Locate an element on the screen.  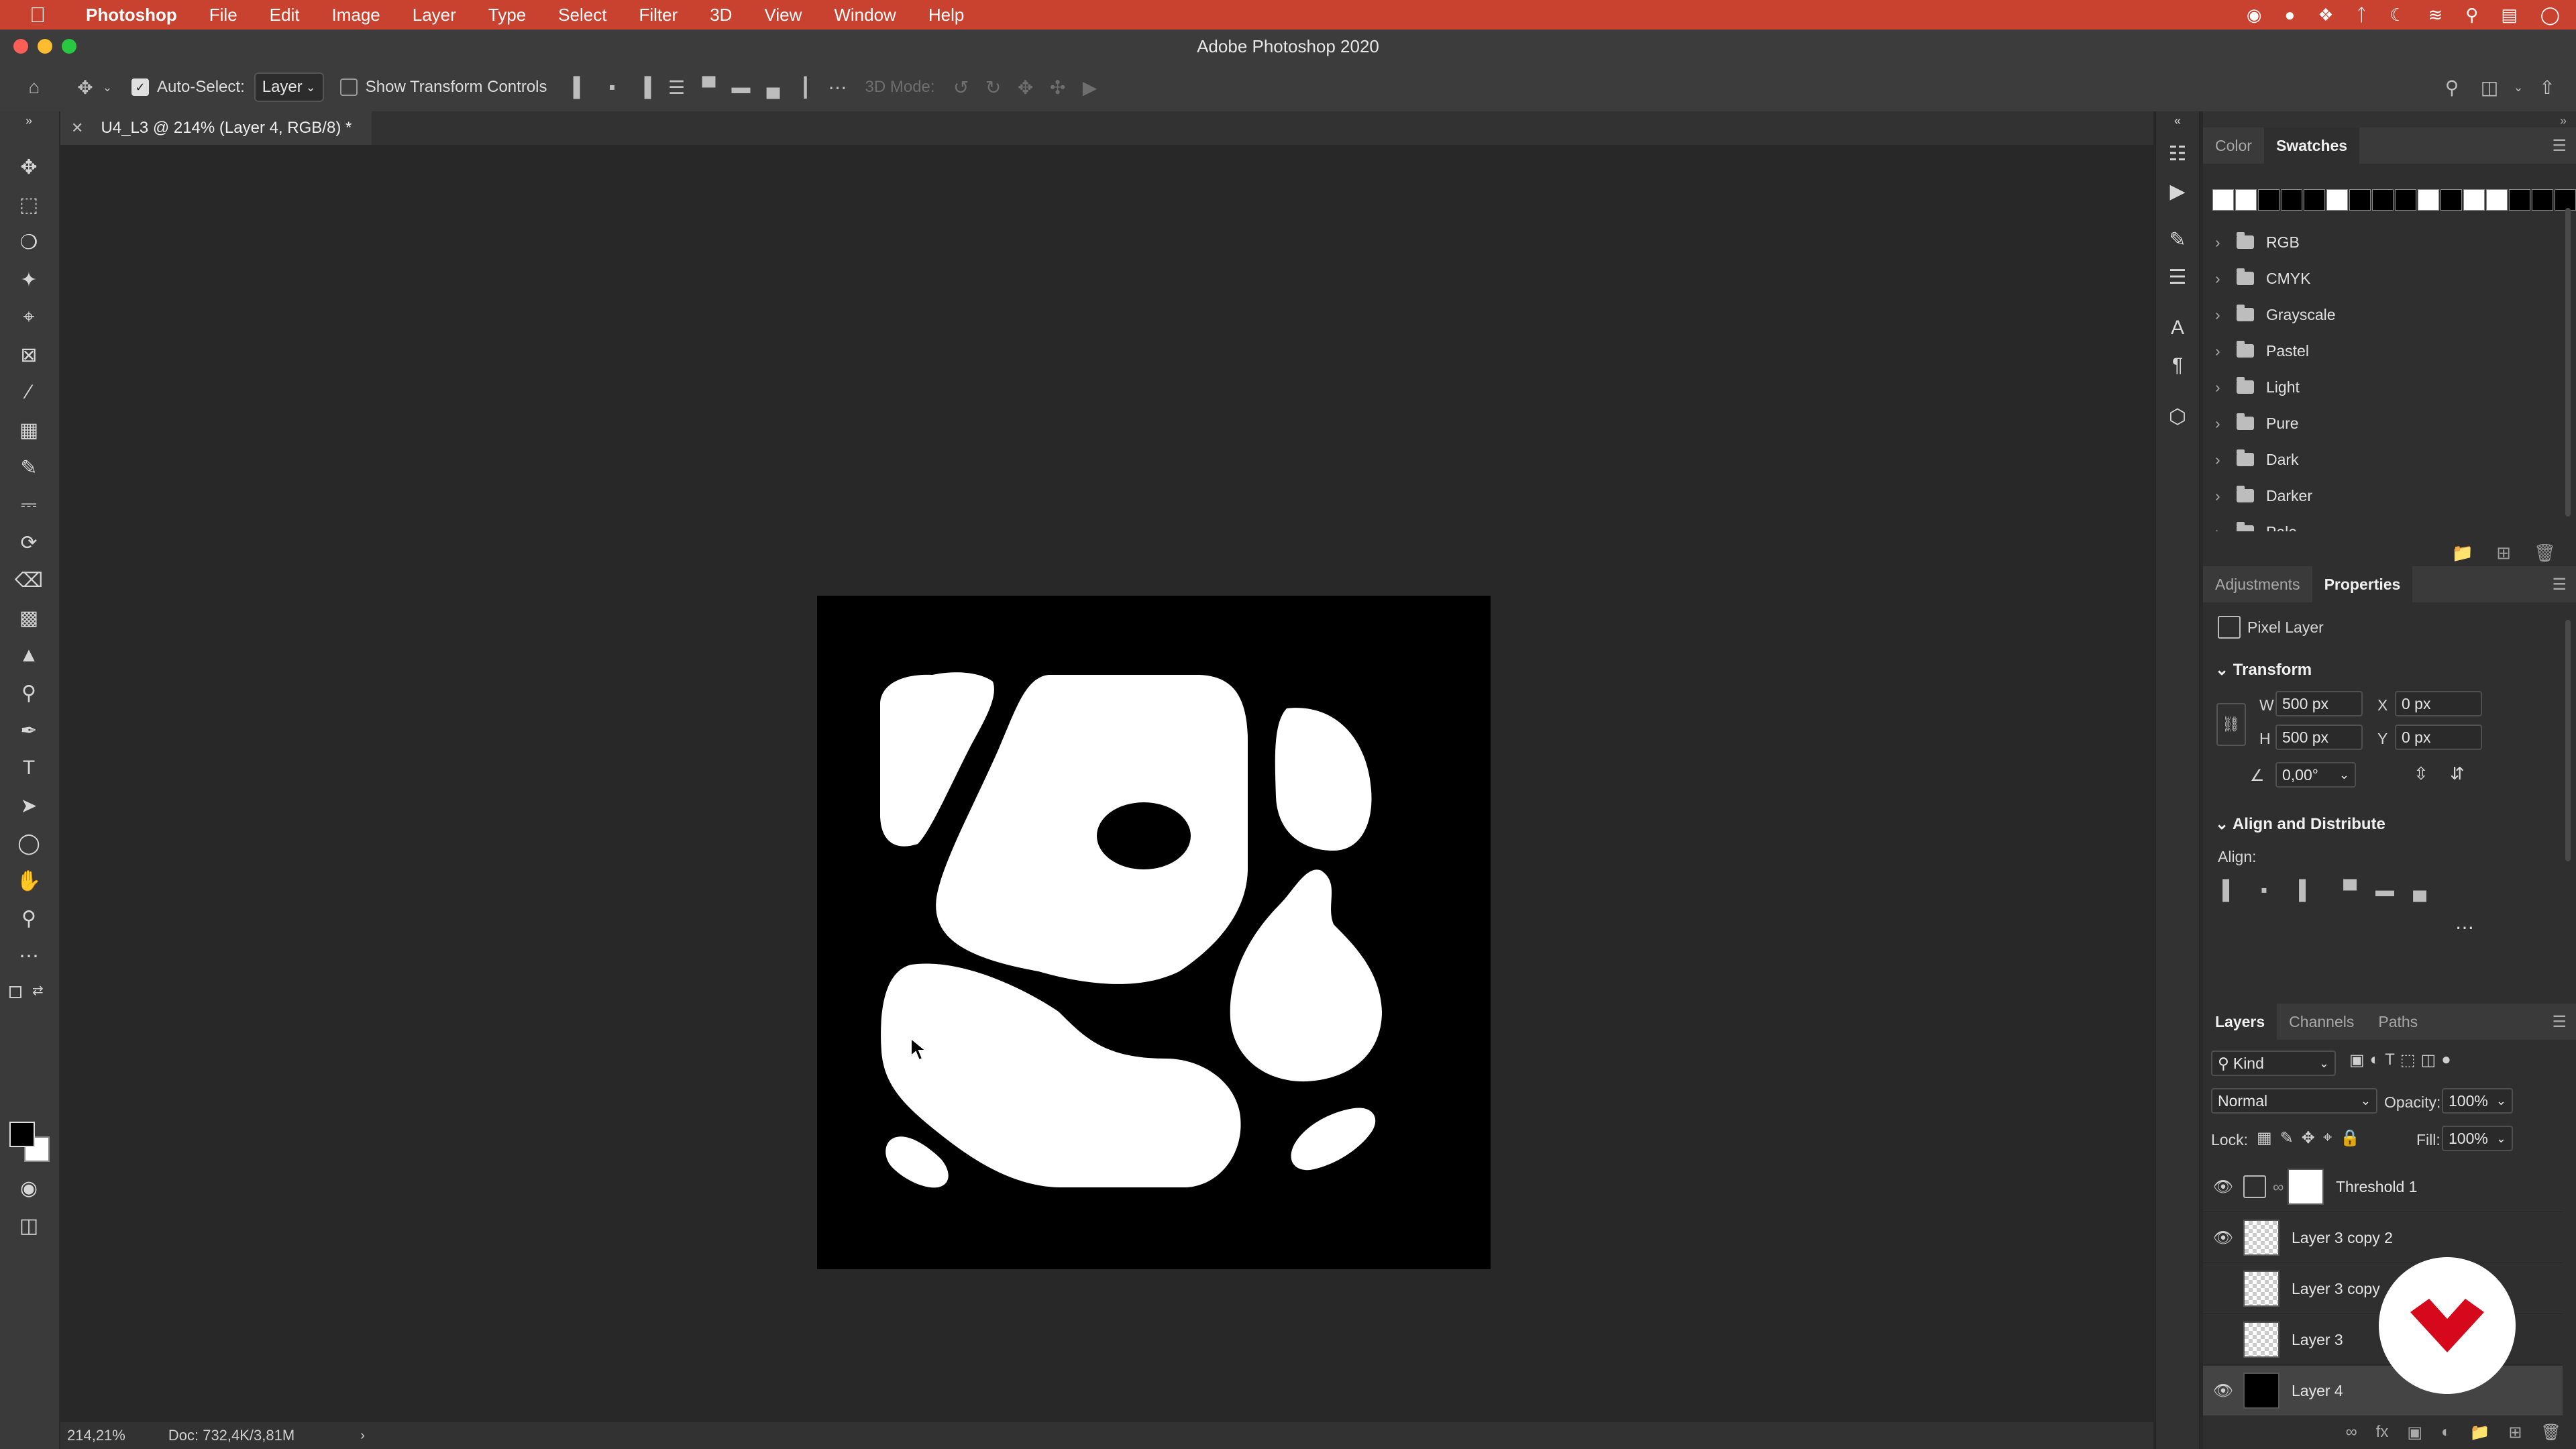
layer-mask-thumbnail is located at coordinates (2306, 1187).